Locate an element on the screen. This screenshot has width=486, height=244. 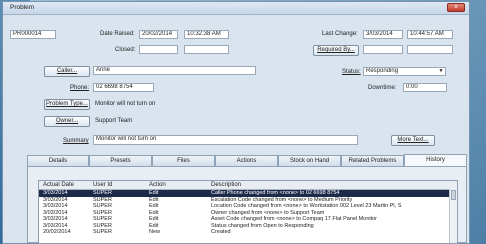
title-bar: Problem × is located at coordinates (236, 8).